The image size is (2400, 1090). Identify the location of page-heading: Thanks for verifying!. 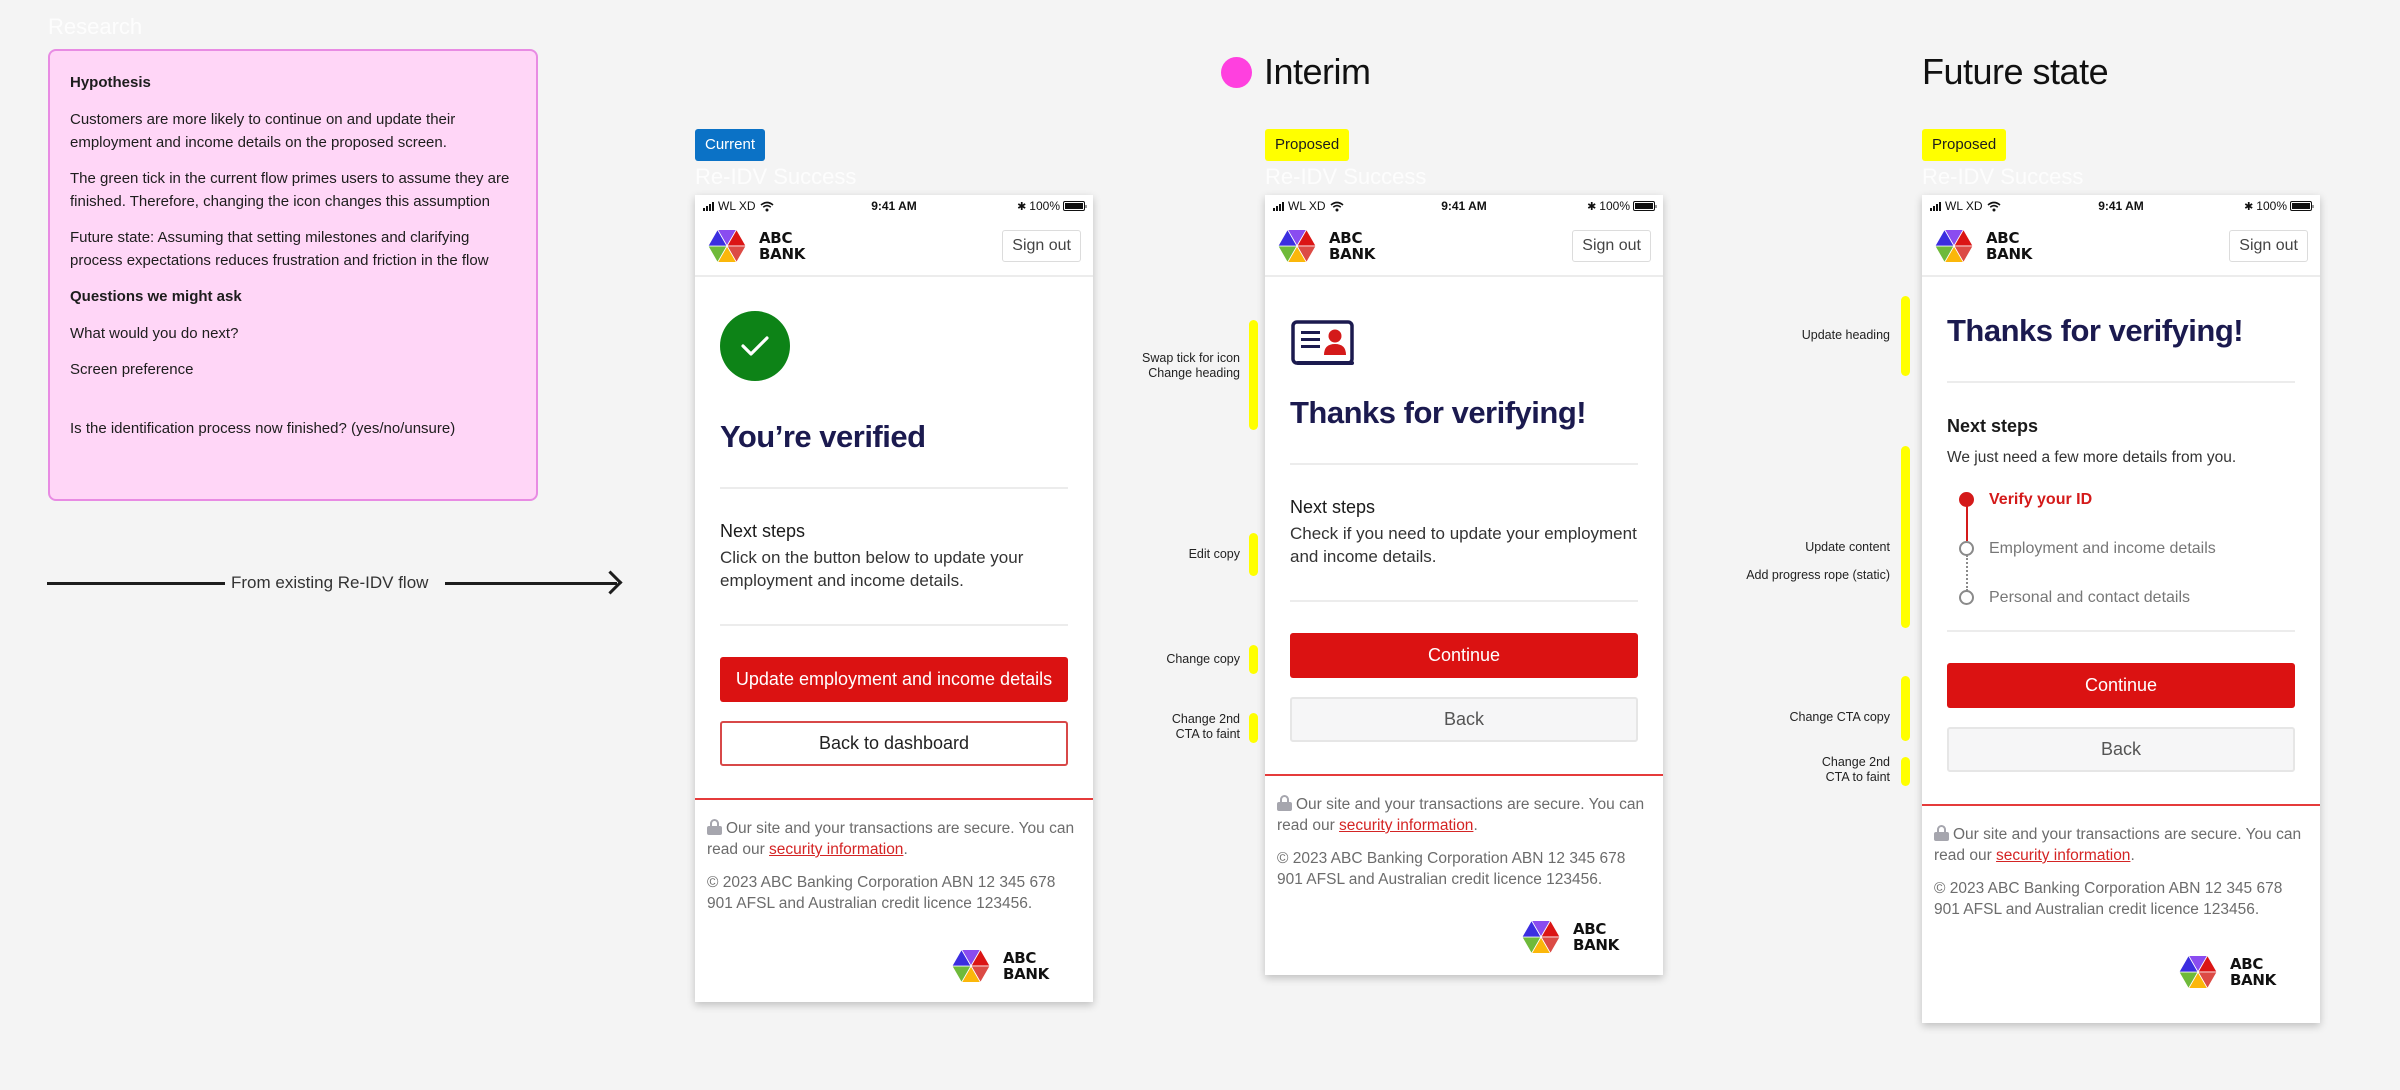
(2095, 330).